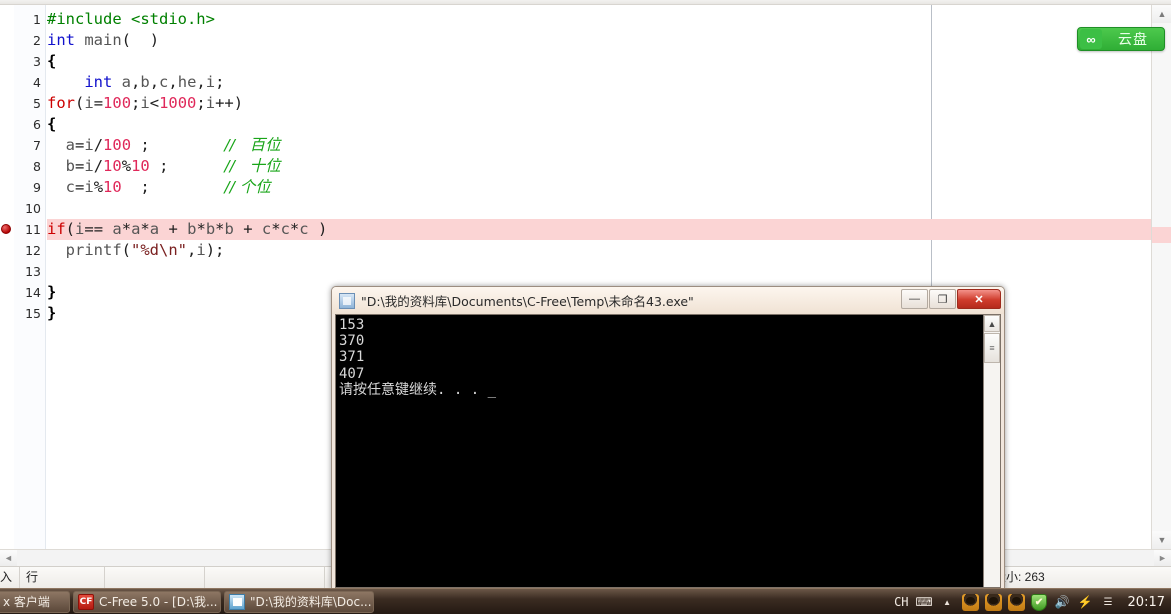  I want to click on cloud-disk-badge: ∞ 云盘, so click(1121, 39).